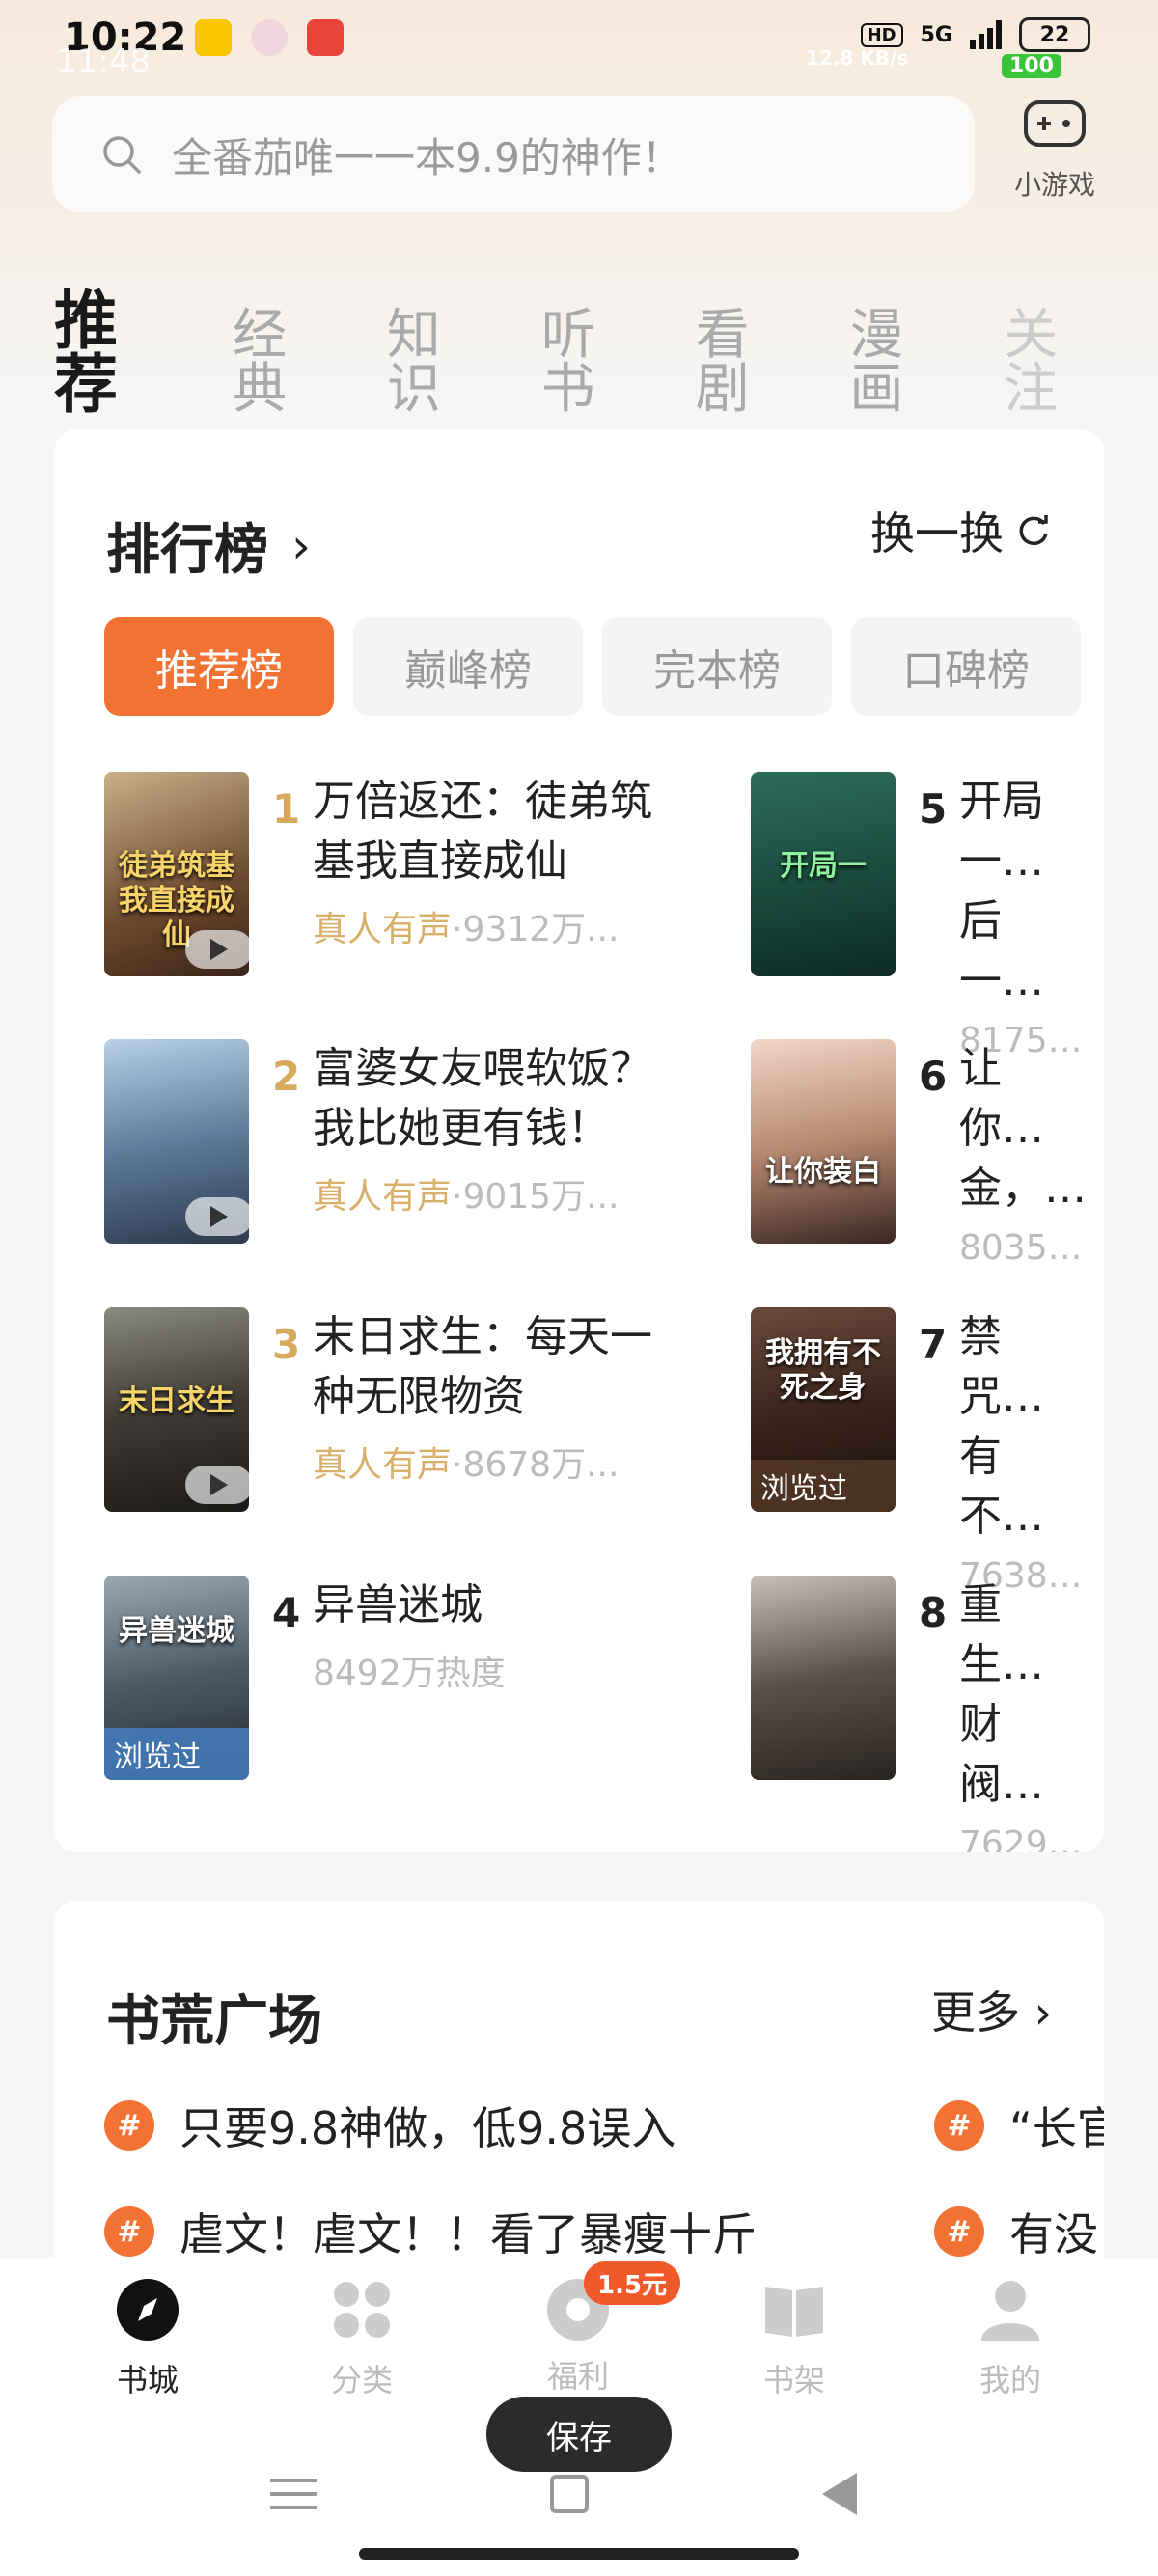 The width and height of the screenshot is (1158, 2576). What do you see at coordinates (1016, 2231) in the screenshot?
I see `topic-item: # 有没` at bounding box center [1016, 2231].